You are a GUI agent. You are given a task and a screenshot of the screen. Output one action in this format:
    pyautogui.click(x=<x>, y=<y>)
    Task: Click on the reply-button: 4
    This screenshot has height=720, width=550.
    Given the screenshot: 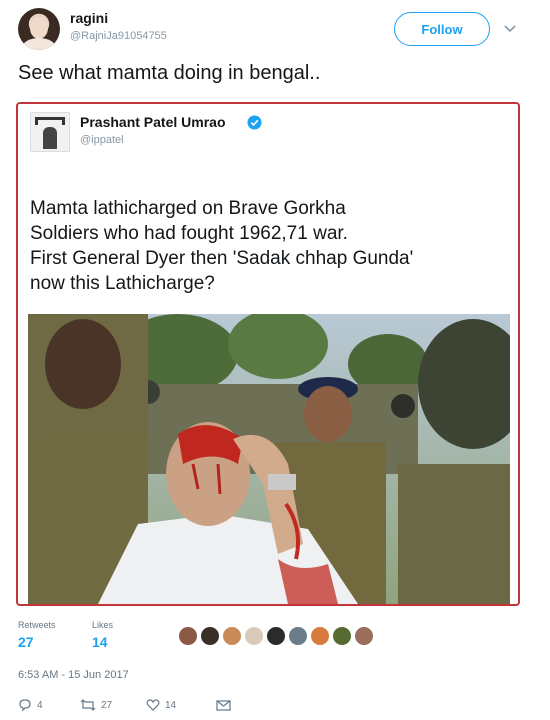 What is the action you would take?
    pyautogui.click(x=30, y=705)
    